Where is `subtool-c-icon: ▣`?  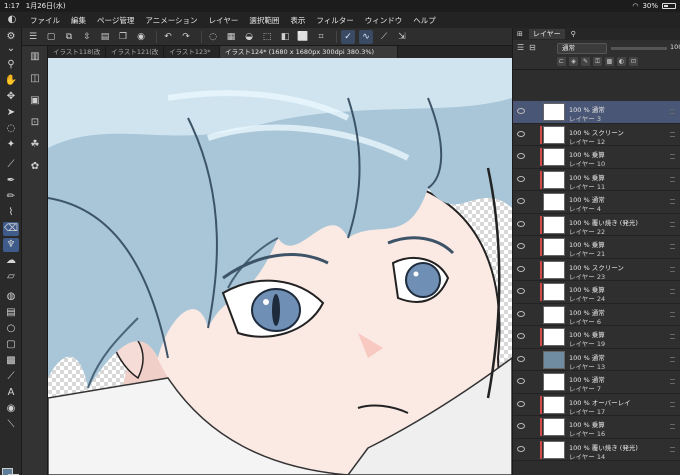 subtool-c-icon: ▣ is located at coordinates (35, 101).